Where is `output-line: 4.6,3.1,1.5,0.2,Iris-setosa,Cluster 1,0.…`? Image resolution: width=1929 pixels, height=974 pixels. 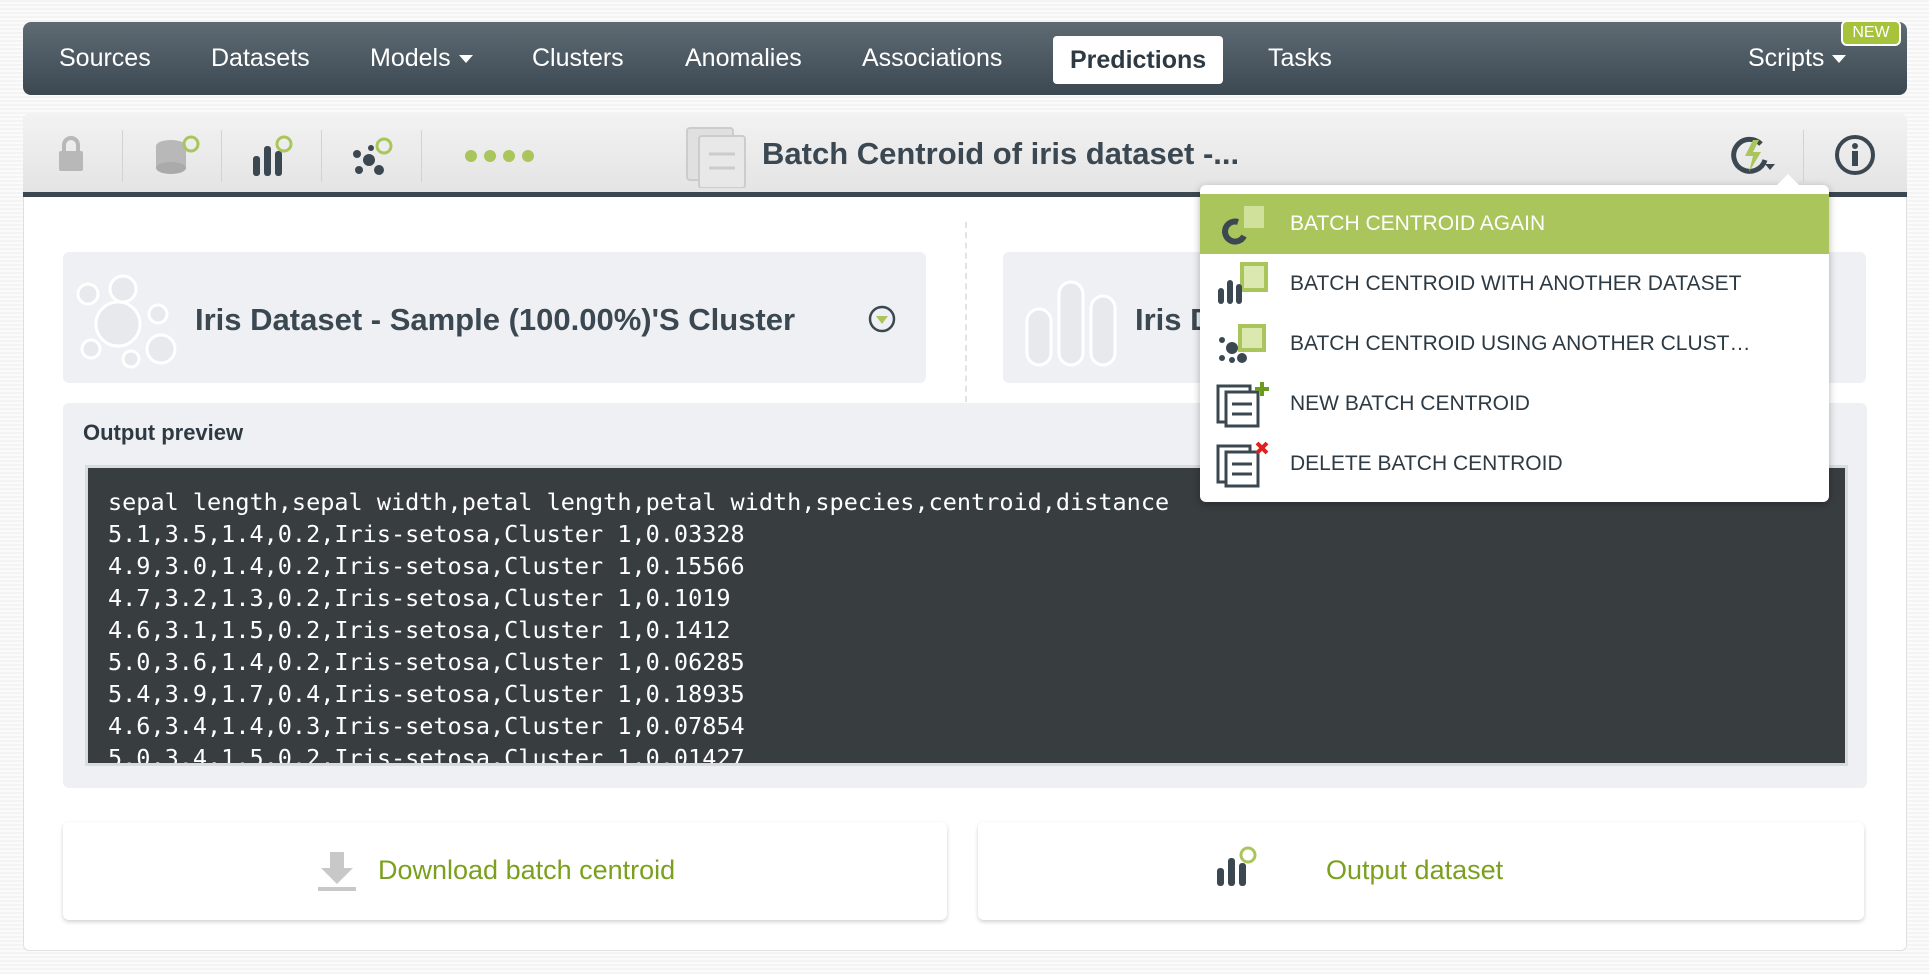
output-line: 4.6,3.1,1.5,0.2,Iris-setosa,Cluster 1,0.… is located at coordinates (419, 630).